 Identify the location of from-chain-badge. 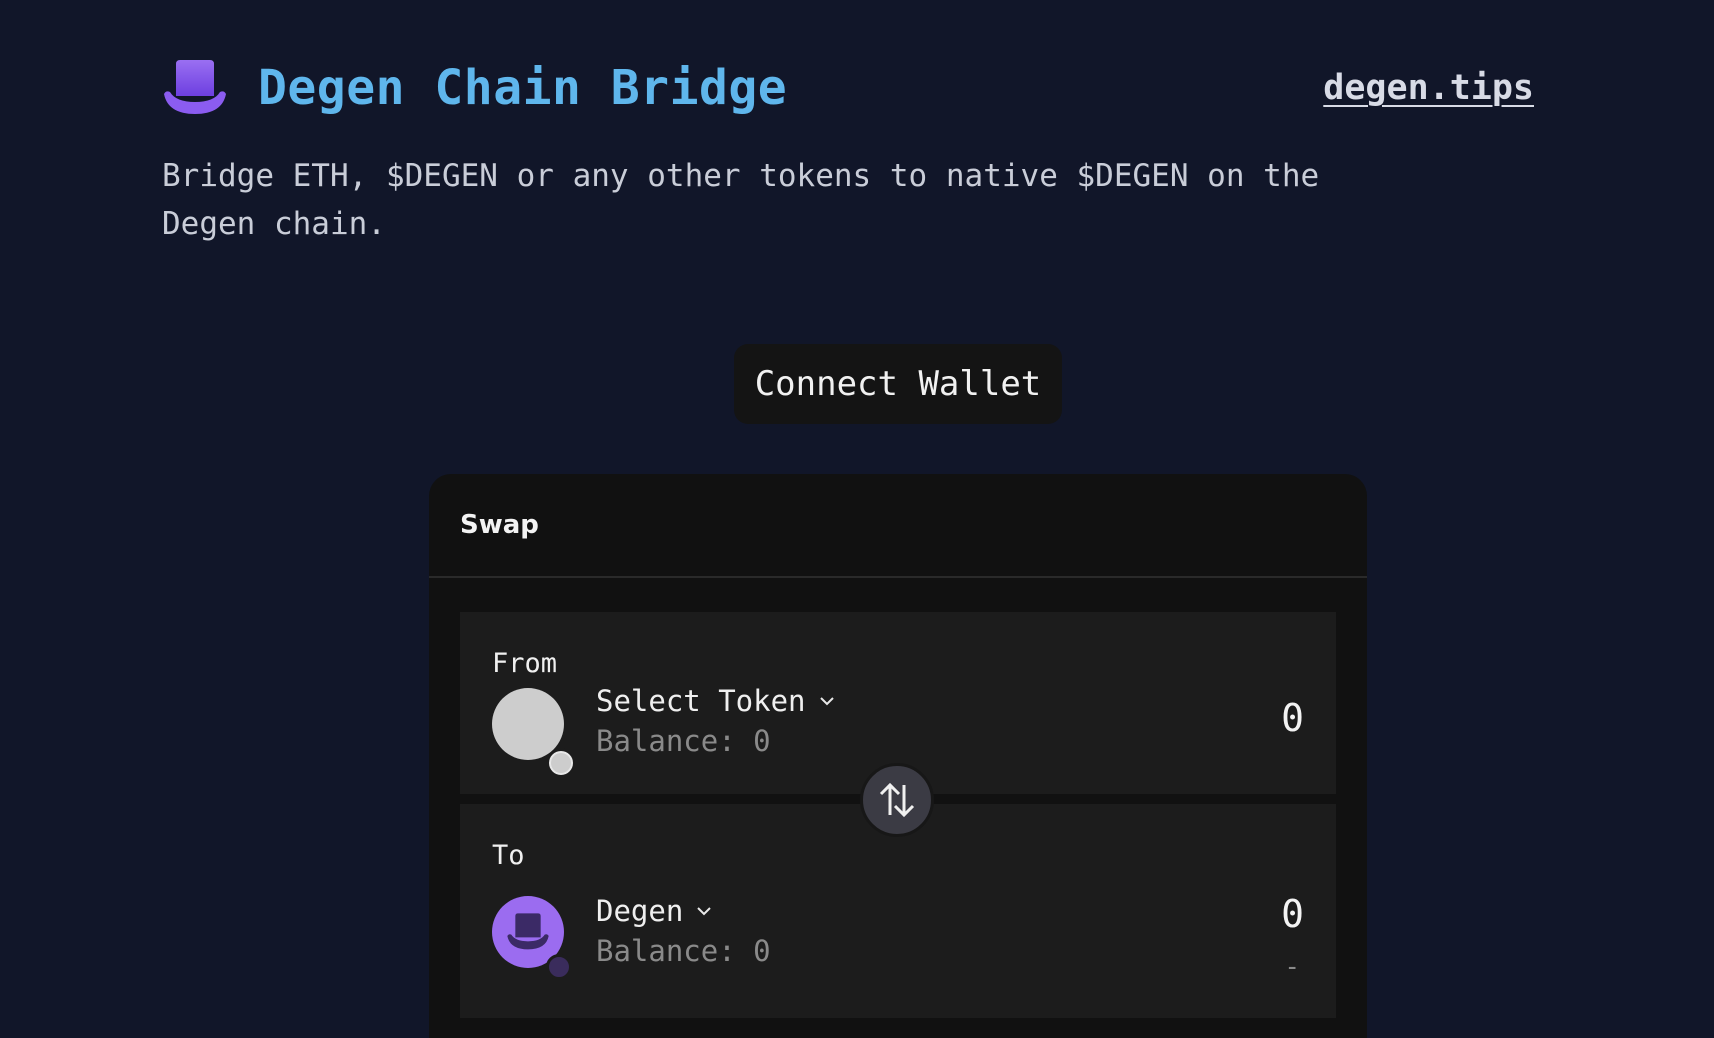
(561, 763).